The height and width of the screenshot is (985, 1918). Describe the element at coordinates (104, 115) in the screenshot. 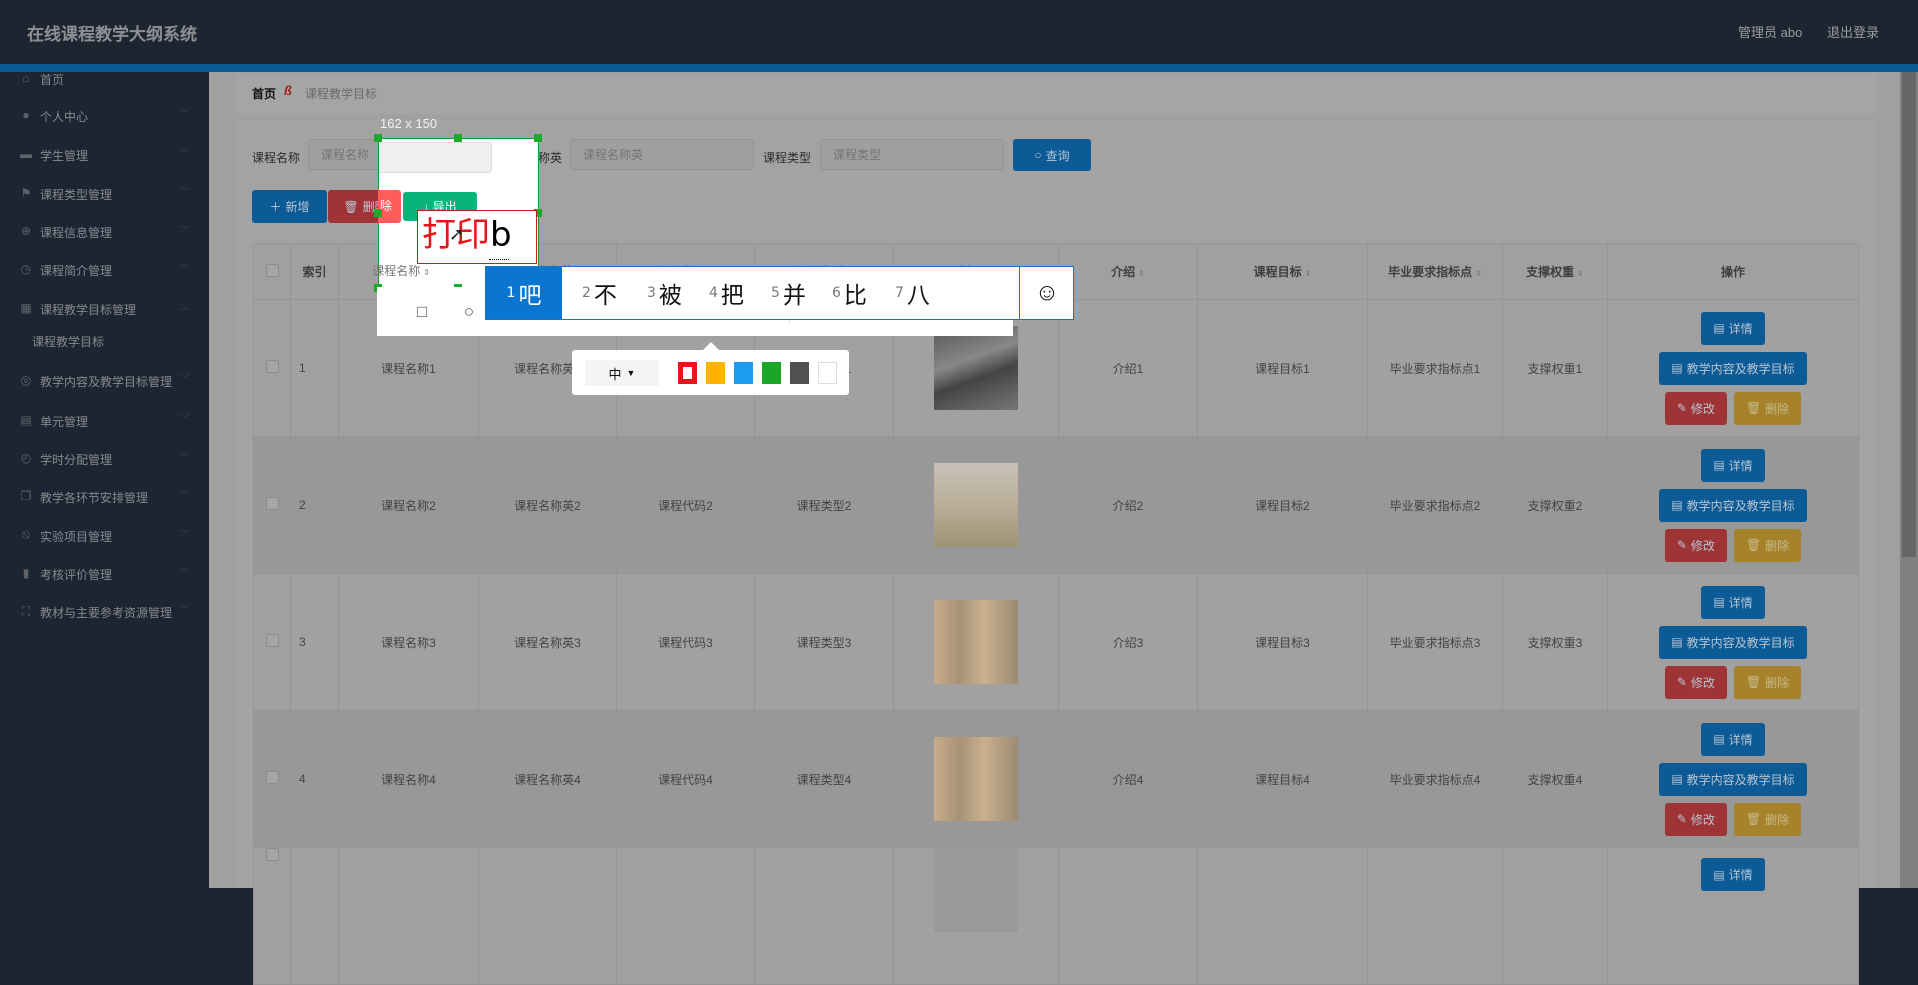

I see `sidebar-item-1: ● 个人中心 ﹀` at that location.